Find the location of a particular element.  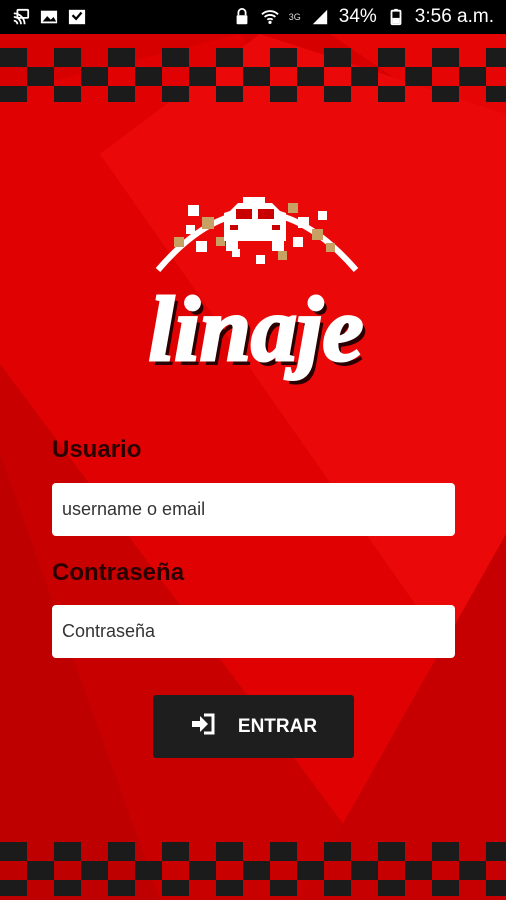

taxi-car-icon is located at coordinates (255, 224).